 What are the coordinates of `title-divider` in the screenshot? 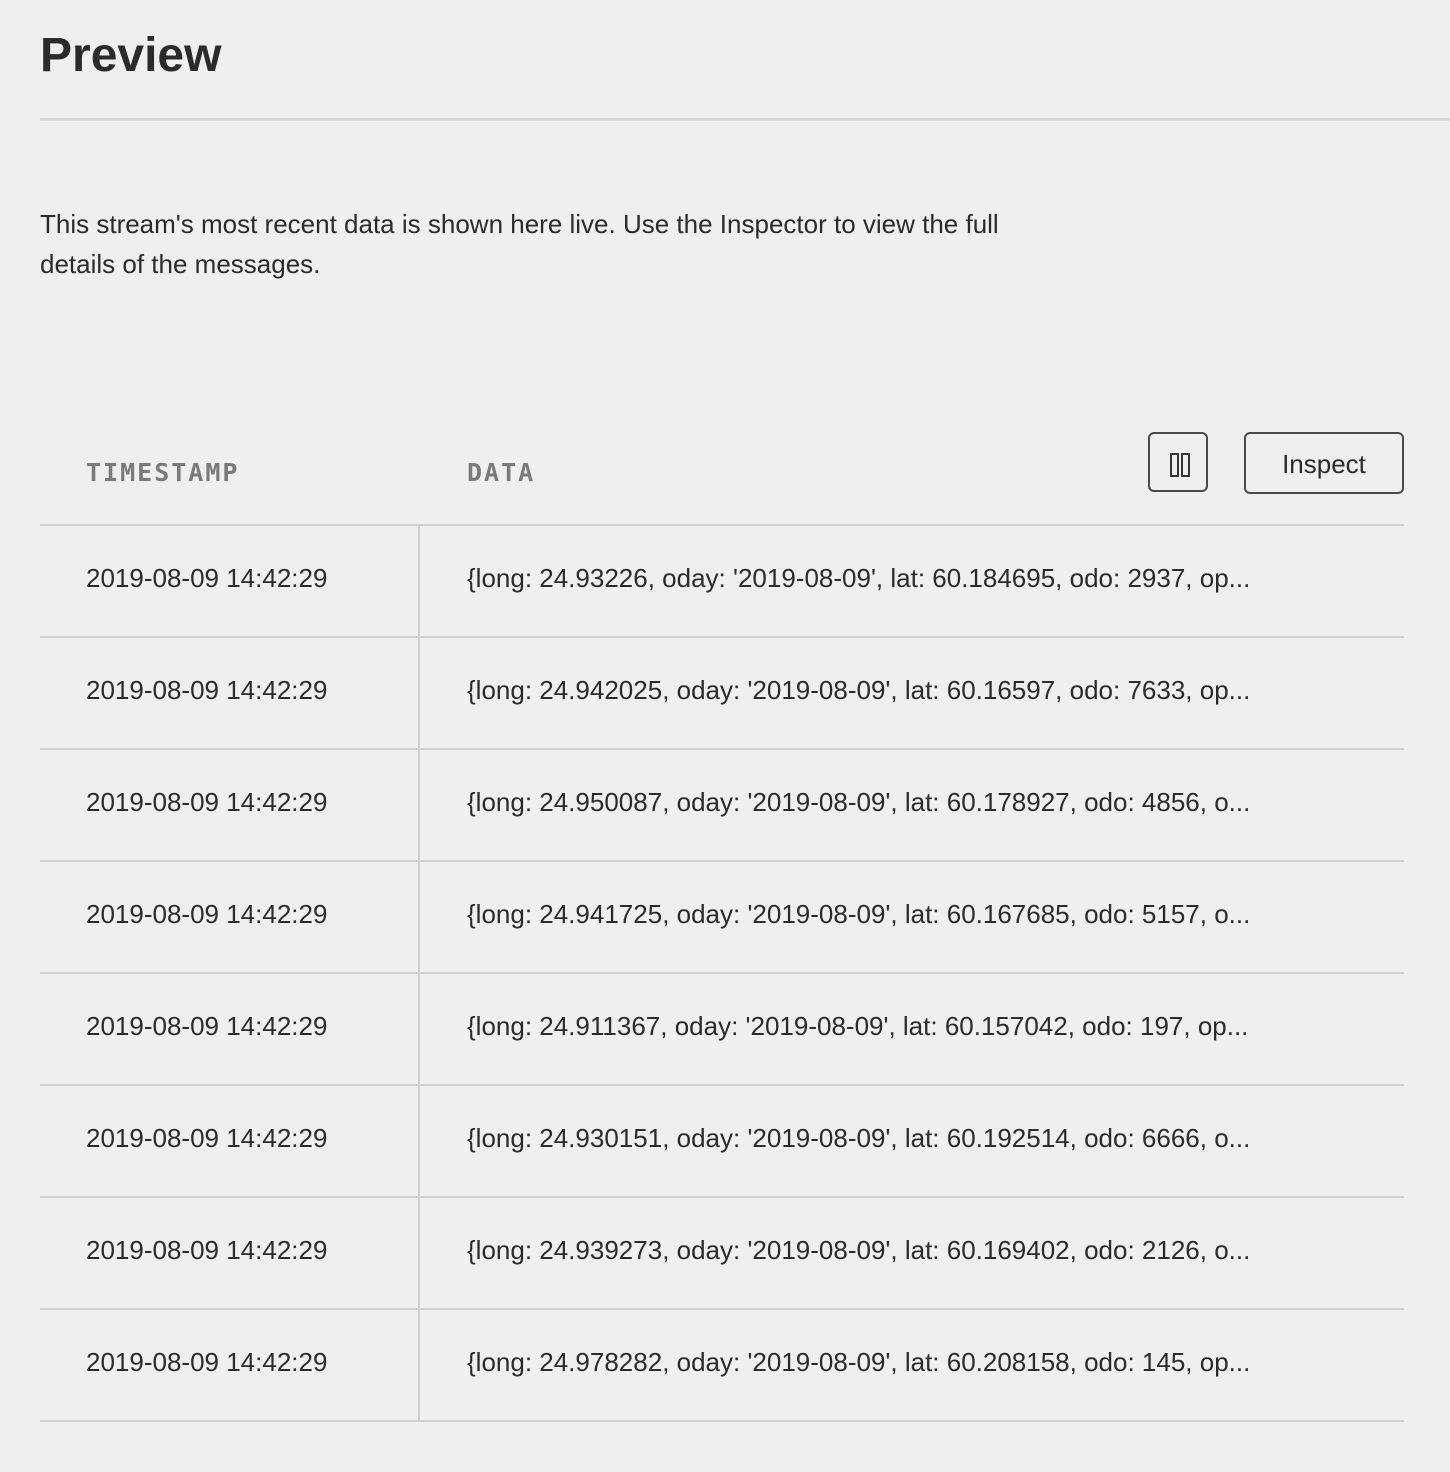 It's located at (745, 119).